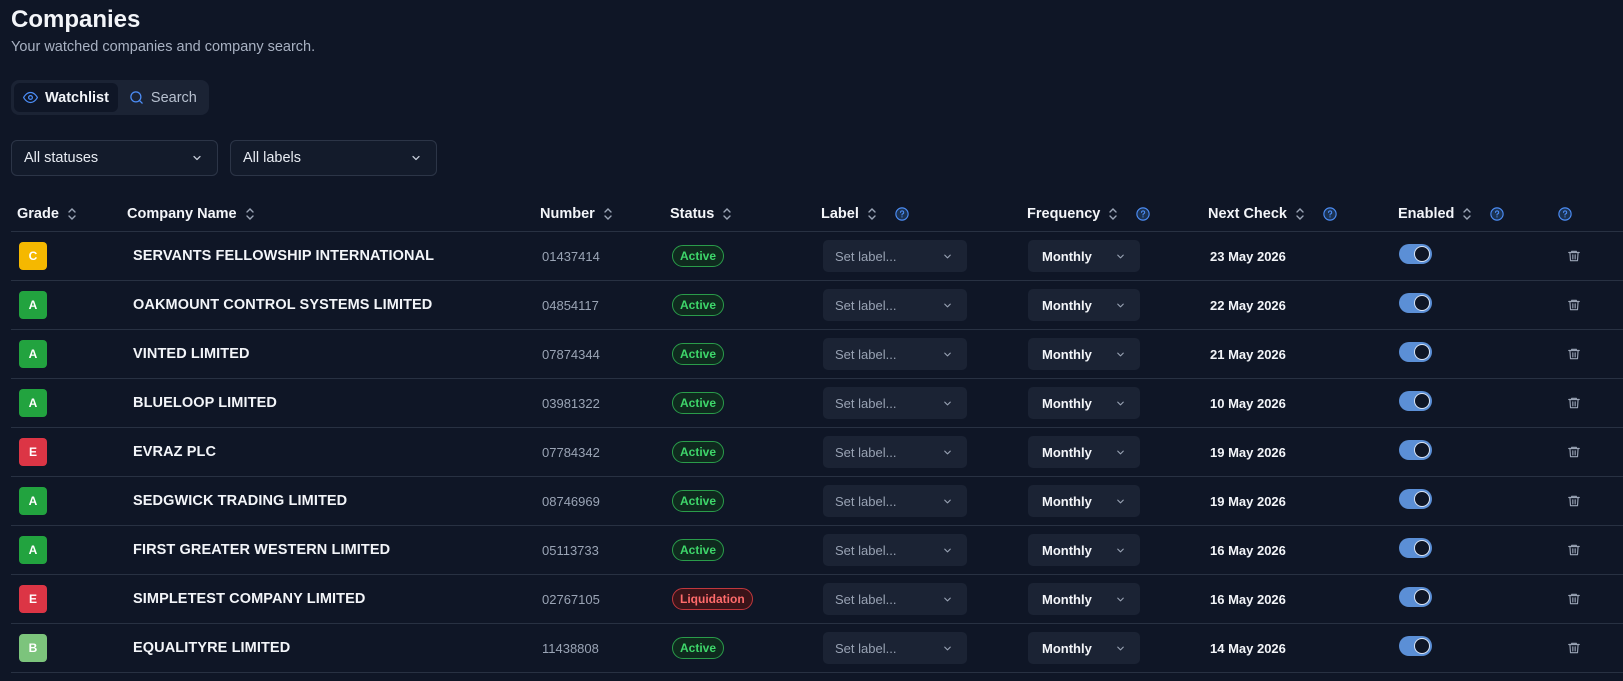 Image resolution: width=1623 pixels, height=681 pixels. Describe the element at coordinates (33, 501) in the screenshot. I see `grade-badge: A` at that location.